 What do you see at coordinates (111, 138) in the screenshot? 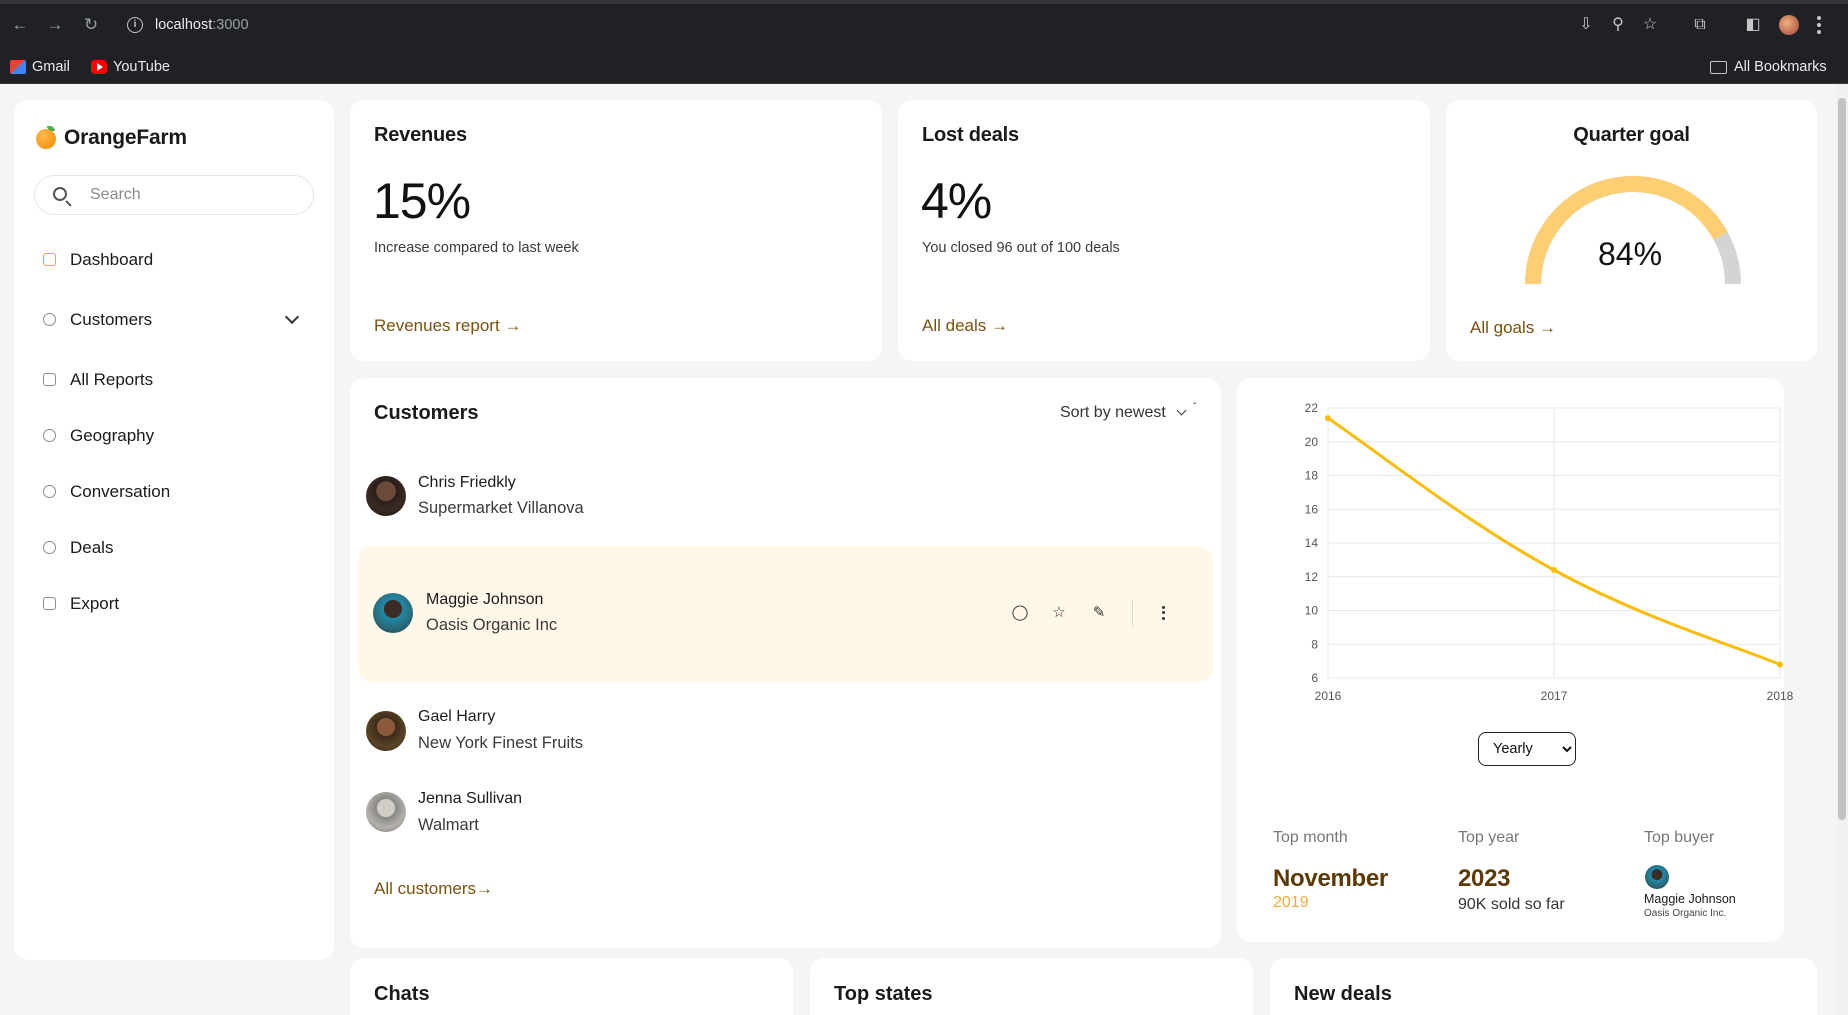
I see `brand-logo: OrangeFarm` at bounding box center [111, 138].